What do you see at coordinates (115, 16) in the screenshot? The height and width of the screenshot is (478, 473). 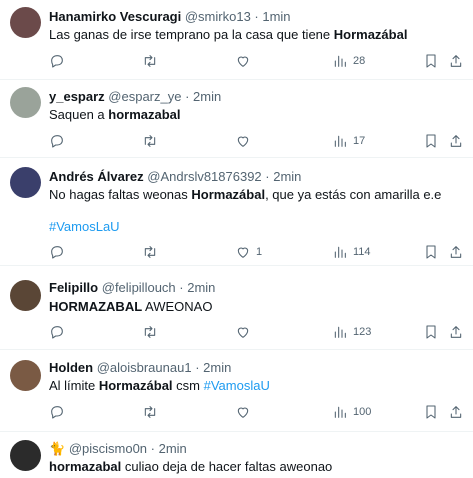 I see `author-name: Hanamirko Vescuragi` at bounding box center [115, 16].